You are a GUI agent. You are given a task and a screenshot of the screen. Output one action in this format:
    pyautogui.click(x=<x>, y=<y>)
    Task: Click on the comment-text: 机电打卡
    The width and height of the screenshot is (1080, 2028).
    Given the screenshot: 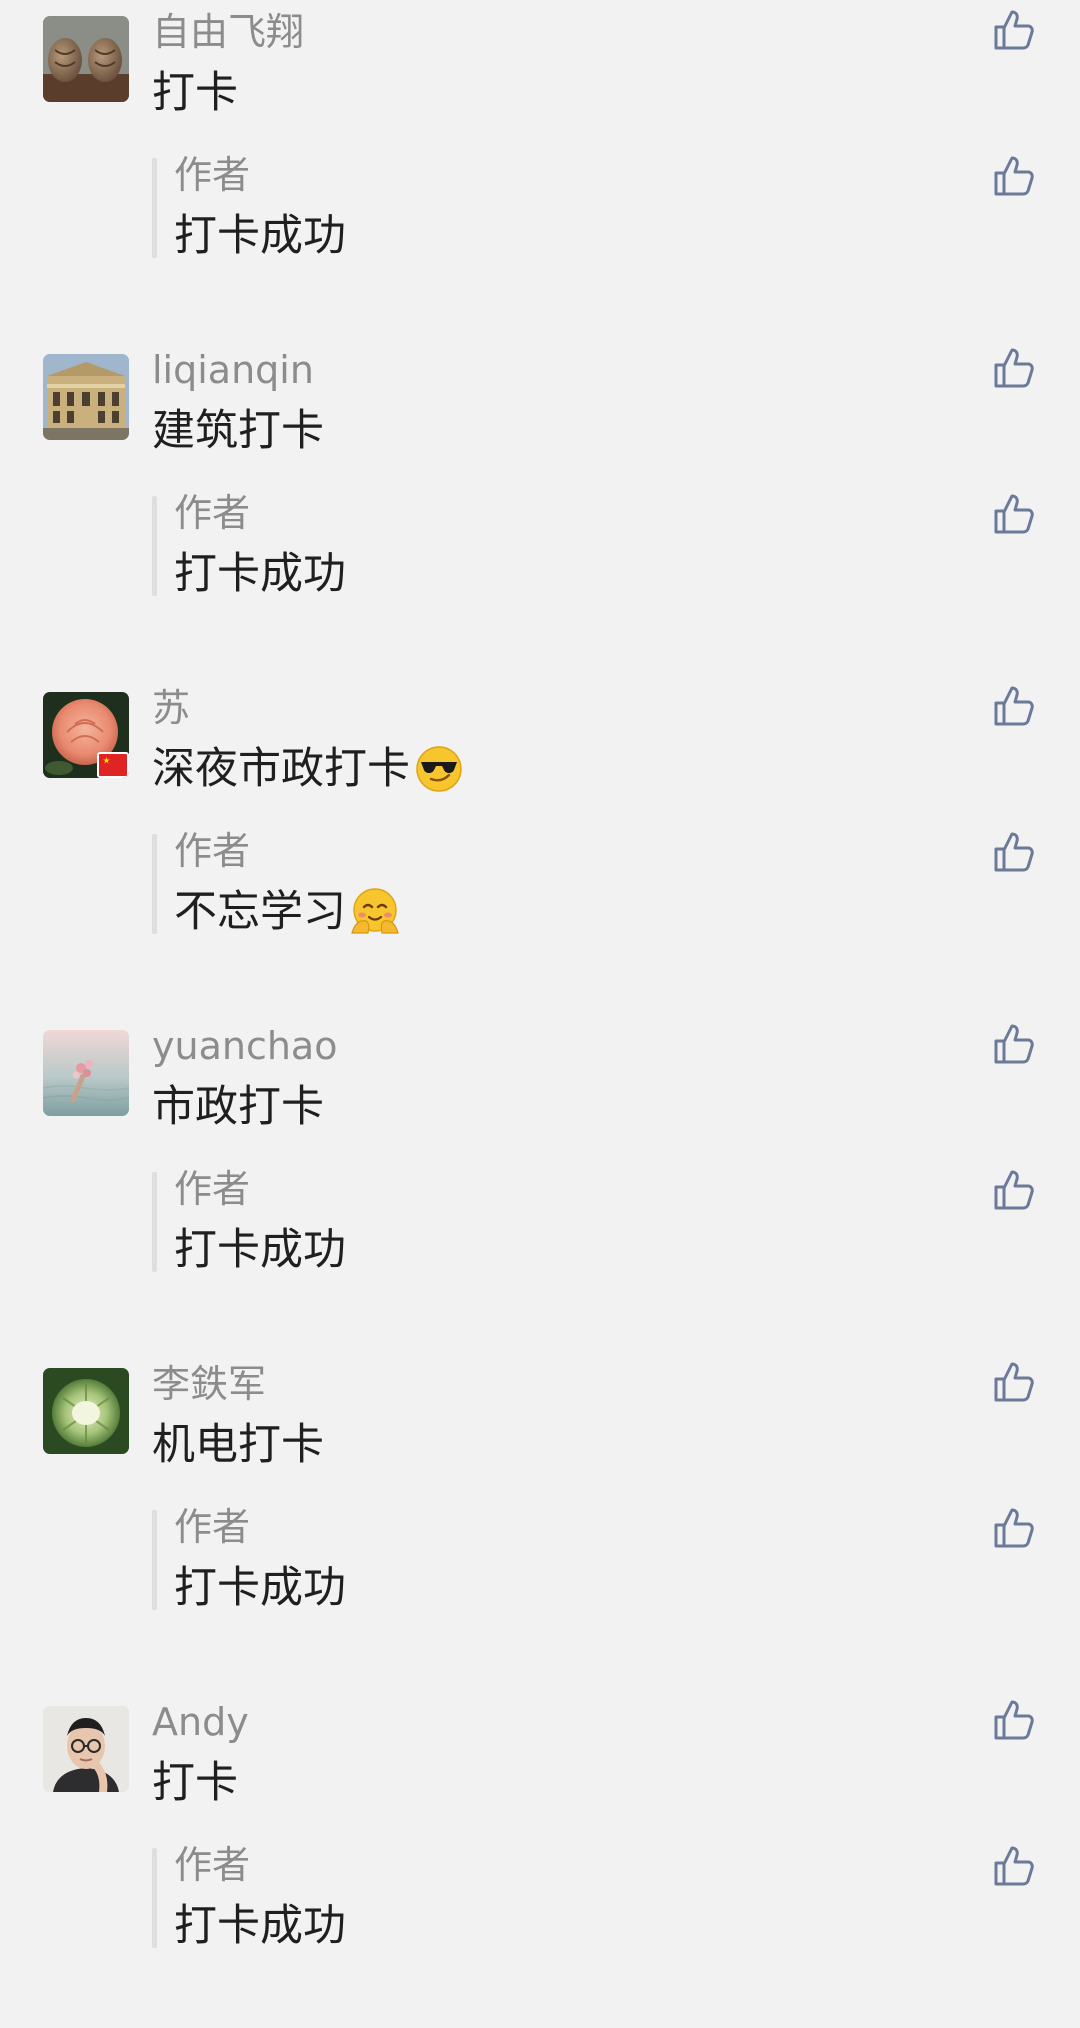 What is the action you would take?
    pyautogui.click(x=238, y=1445)
    